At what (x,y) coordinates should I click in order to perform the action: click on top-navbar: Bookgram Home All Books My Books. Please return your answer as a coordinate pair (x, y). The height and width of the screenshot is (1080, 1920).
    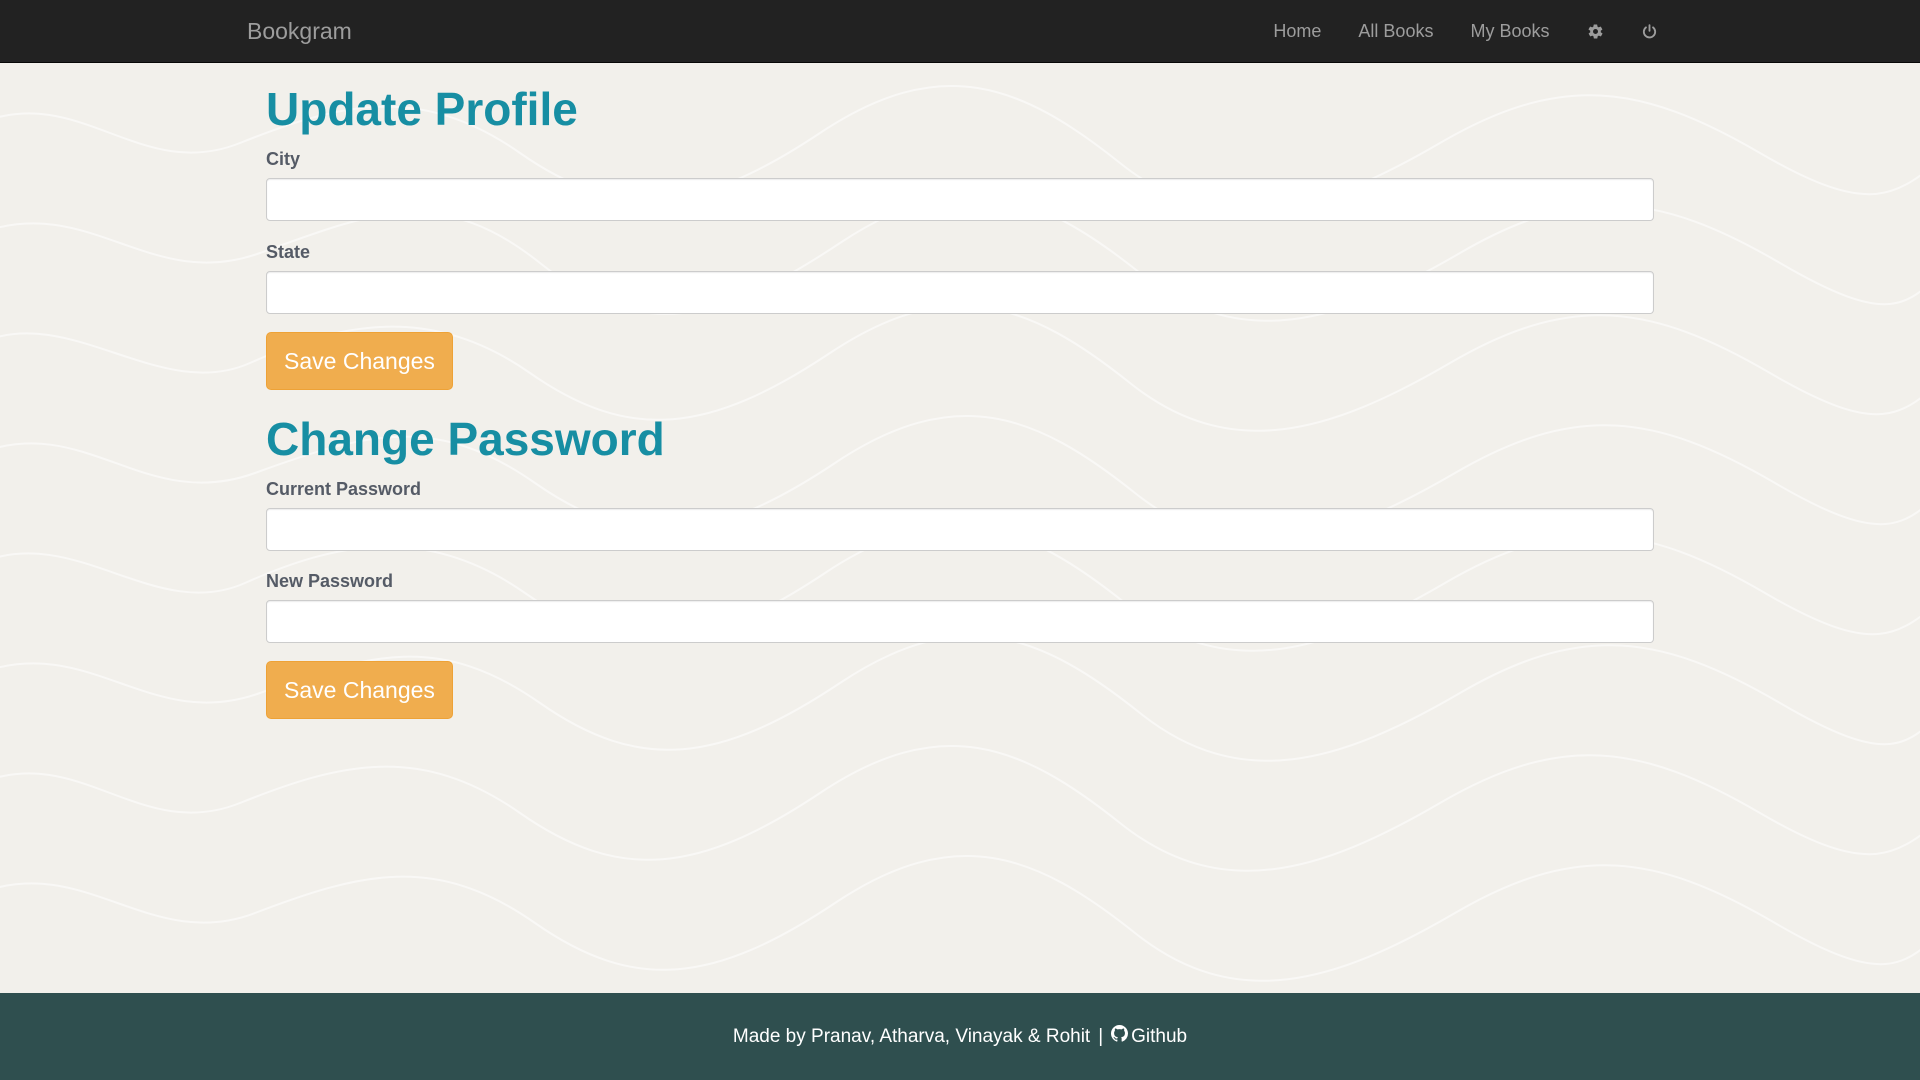
    Looking at the image, I should click on (960, 31).